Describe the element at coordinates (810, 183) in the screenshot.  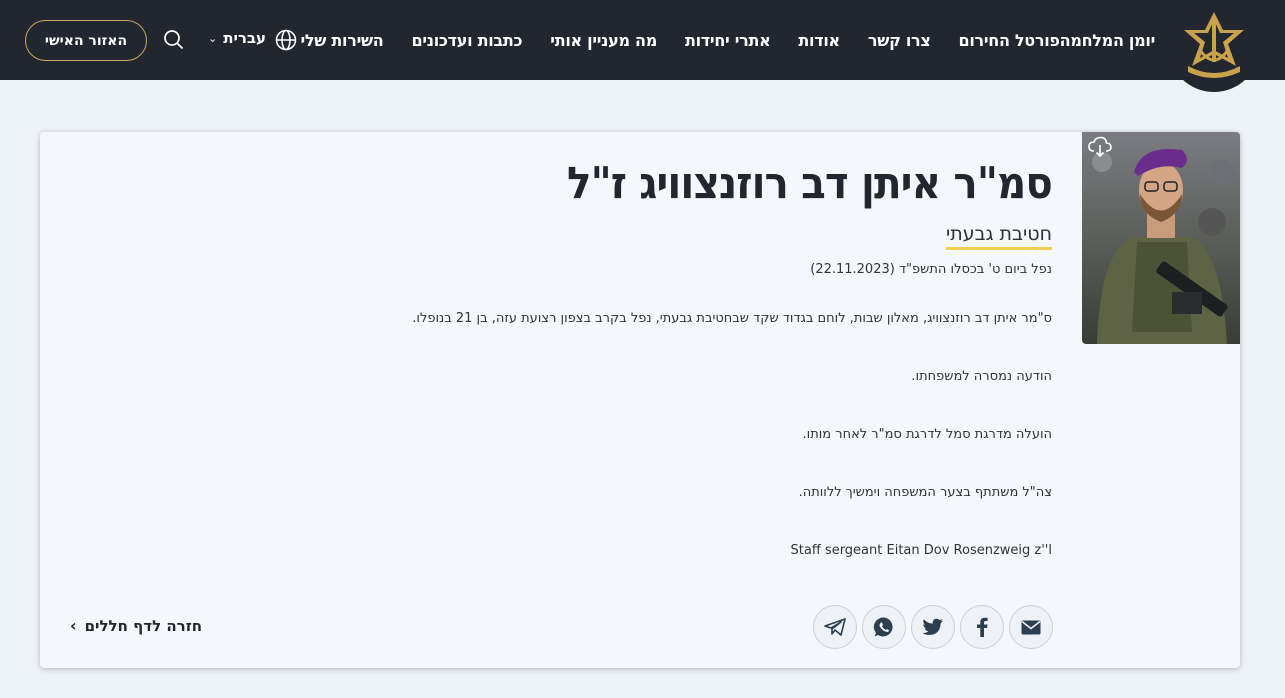
I see `soldier-name: סמ"ר איתן דב רוזנצוויג ז"ל` at that location.